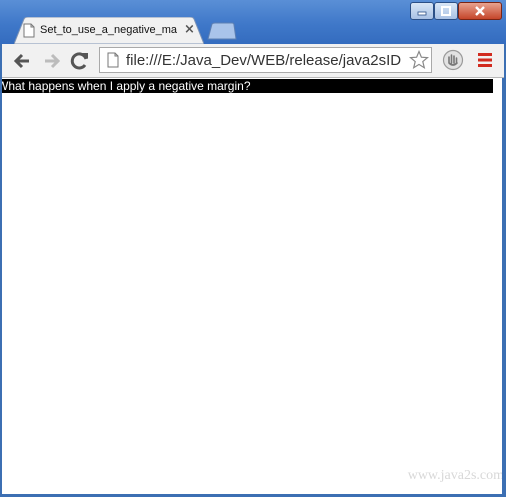 The height and width of the screenshot is (497, 506). Describe the element at coordinates (52, 61) in the screenshot. I see `forward-arrow-icon` at that location.